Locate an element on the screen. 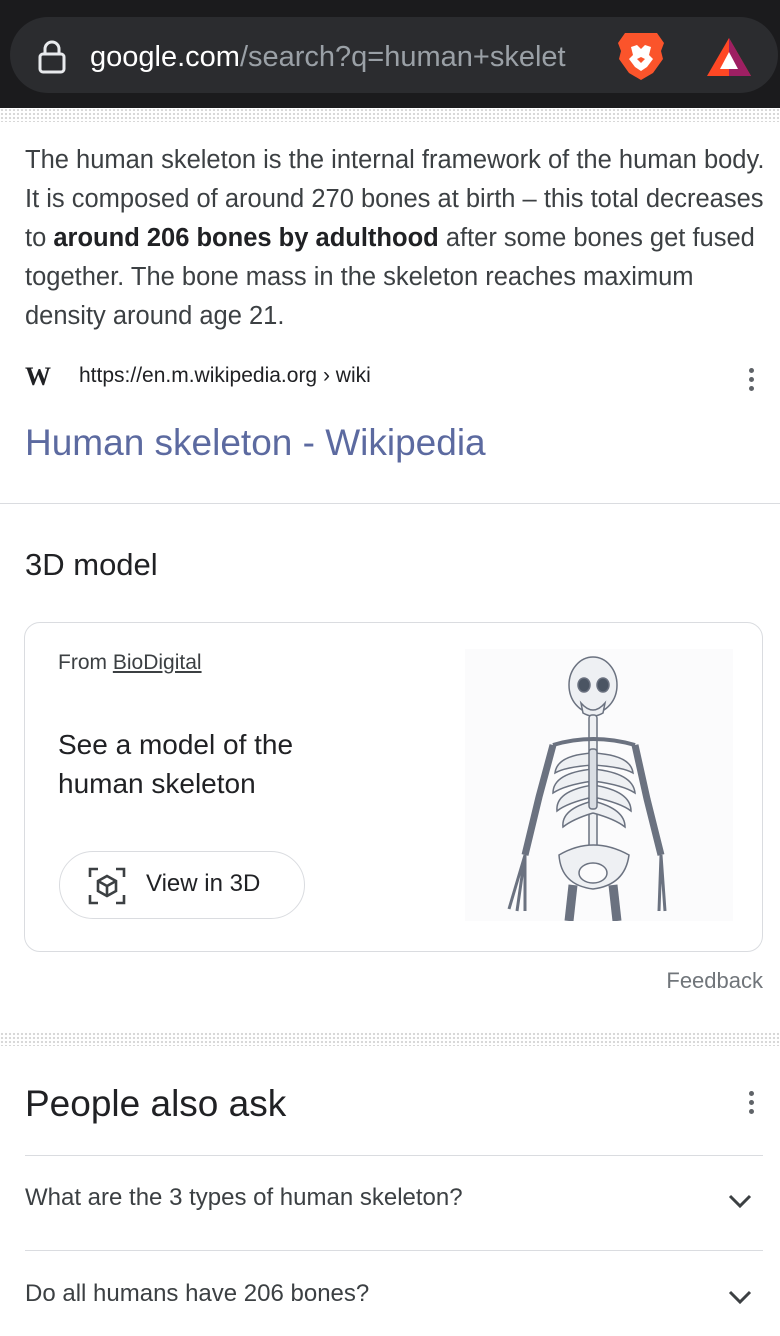 The height and width of the screenshot is (1336, 780). people-also-ask-title: People also ask is located at coordinates (156, 1103).